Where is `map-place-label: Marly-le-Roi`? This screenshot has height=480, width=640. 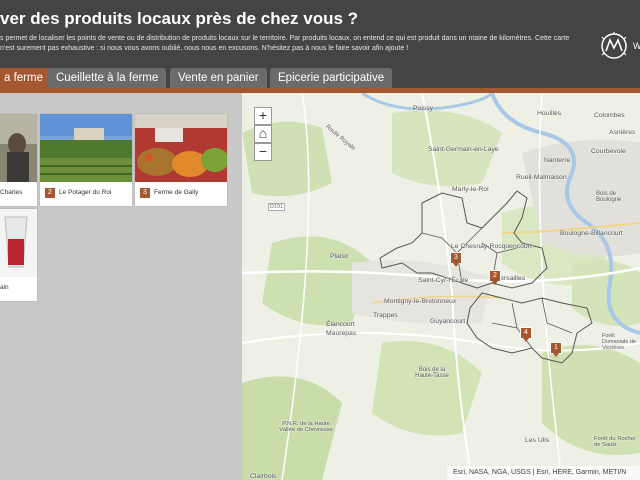 map-place-label: Marly-le-Roi is located at coordinates (470, 189).